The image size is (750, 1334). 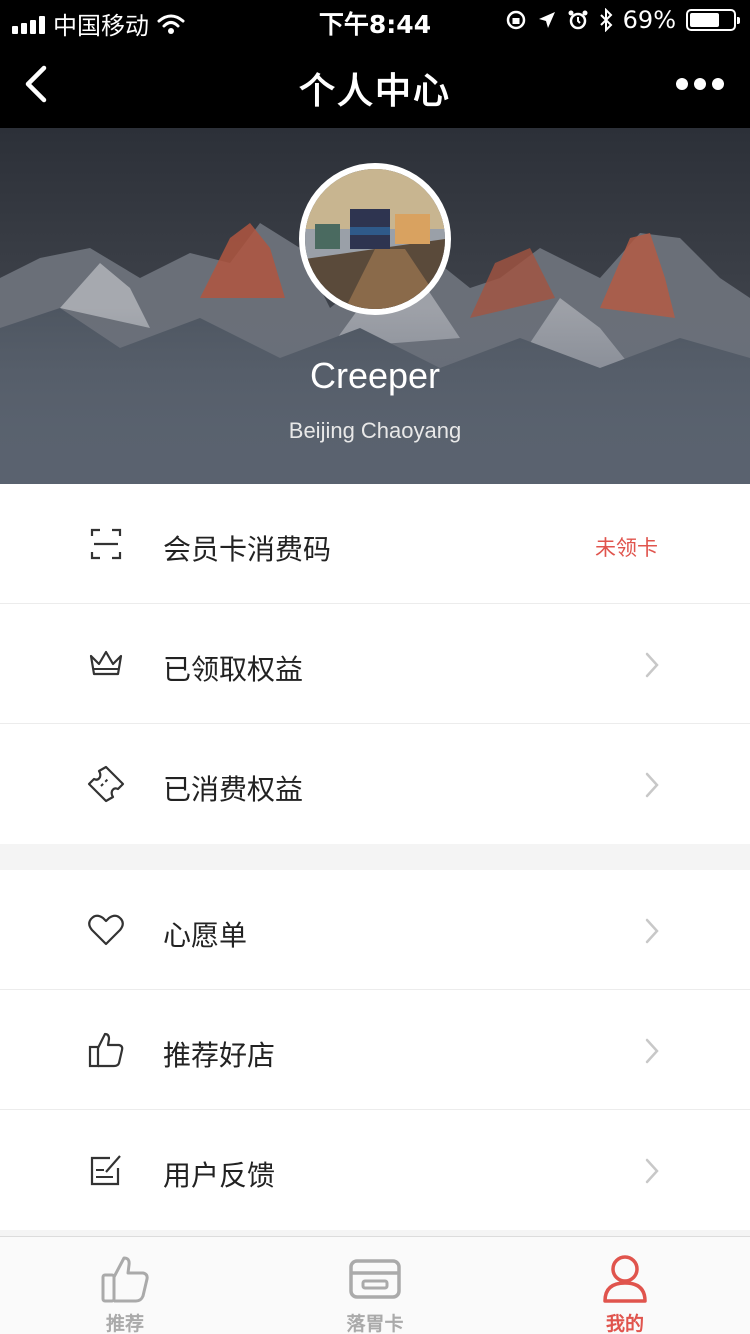 What do you see at coordinates (375, 1323) in the screenshot?
I see `tab-label: 落胃卡` at bounding box center [375, 1323].